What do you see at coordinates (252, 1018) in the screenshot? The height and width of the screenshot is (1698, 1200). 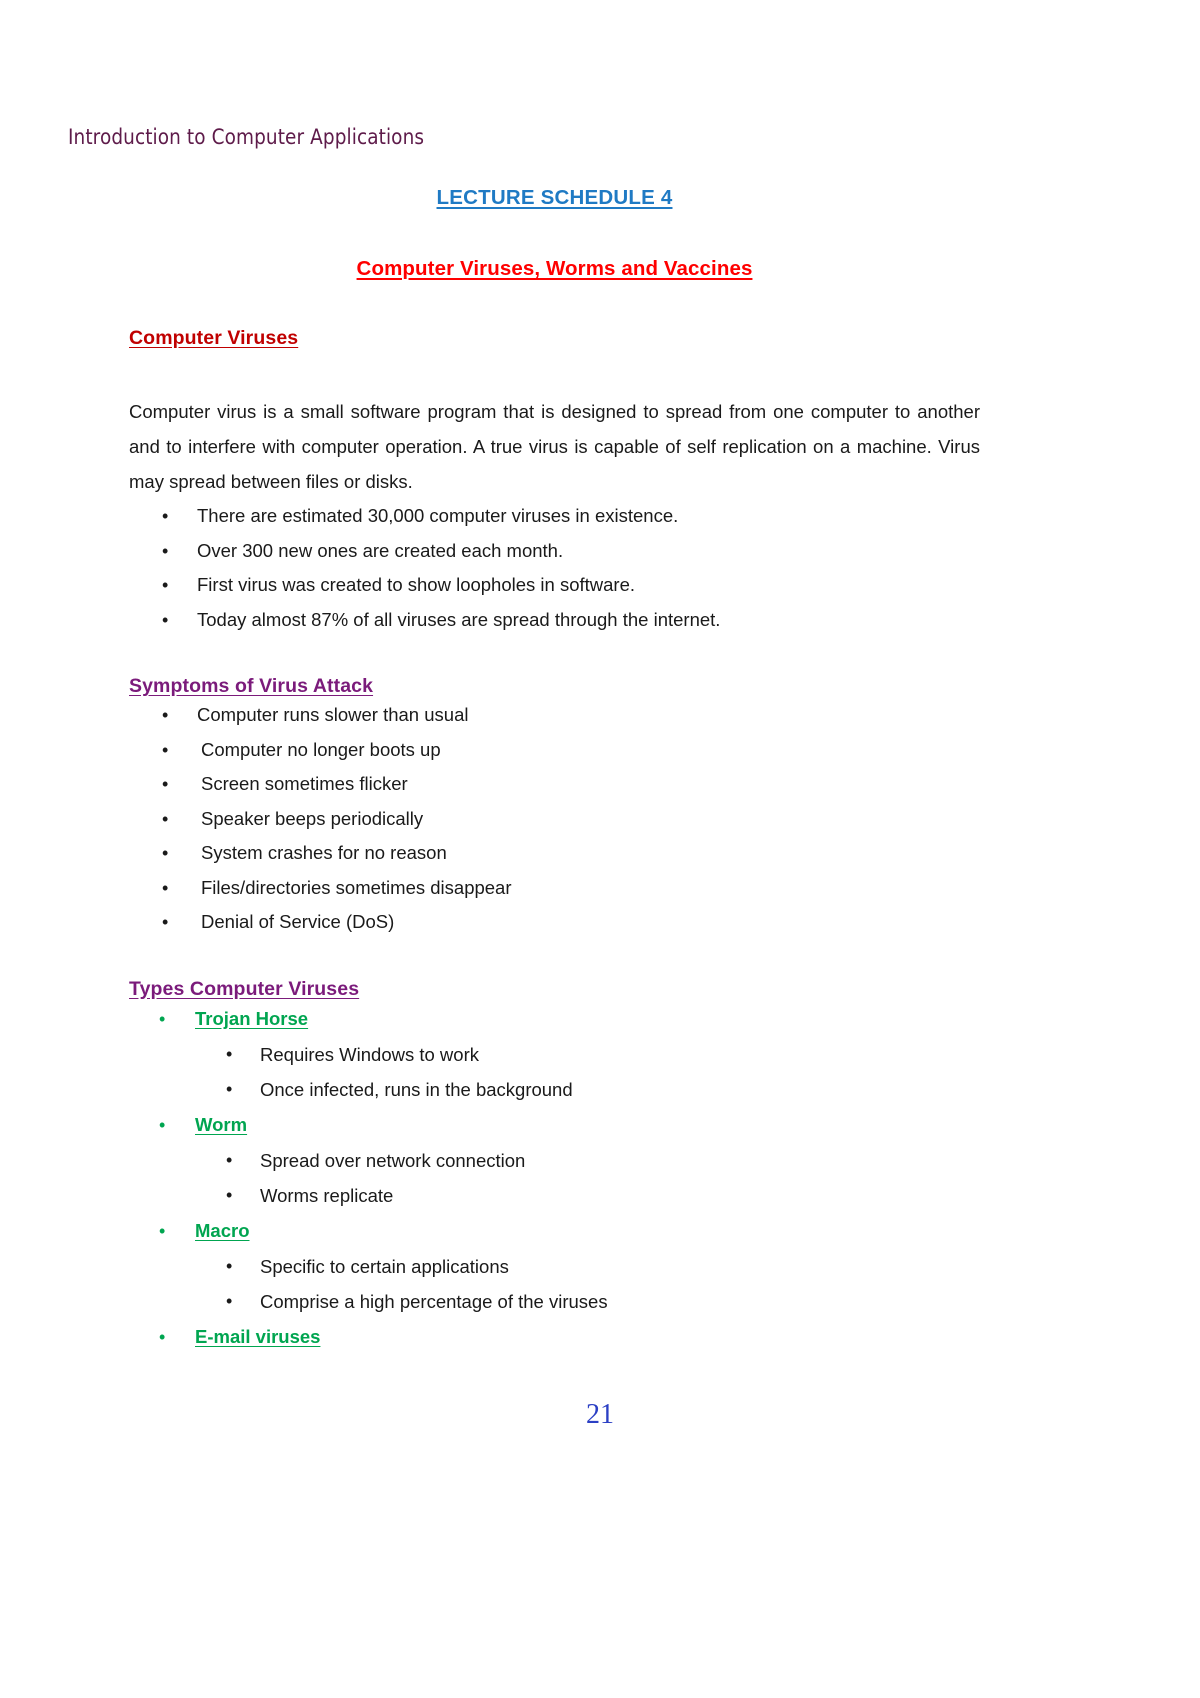 I see `virus-type-label: Trojan Horse` at bounding box center [252, 1018].